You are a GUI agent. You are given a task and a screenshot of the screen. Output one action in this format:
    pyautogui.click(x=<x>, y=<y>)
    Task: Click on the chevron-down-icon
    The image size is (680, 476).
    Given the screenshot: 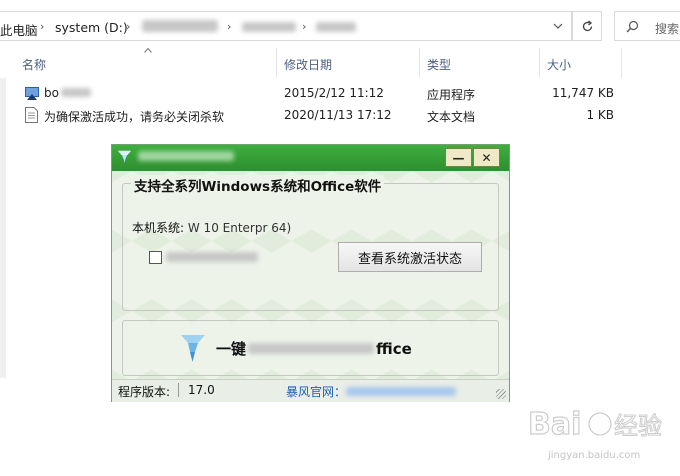 What is the action you would take?
    pyautogui.click(x=558, y=26)
    